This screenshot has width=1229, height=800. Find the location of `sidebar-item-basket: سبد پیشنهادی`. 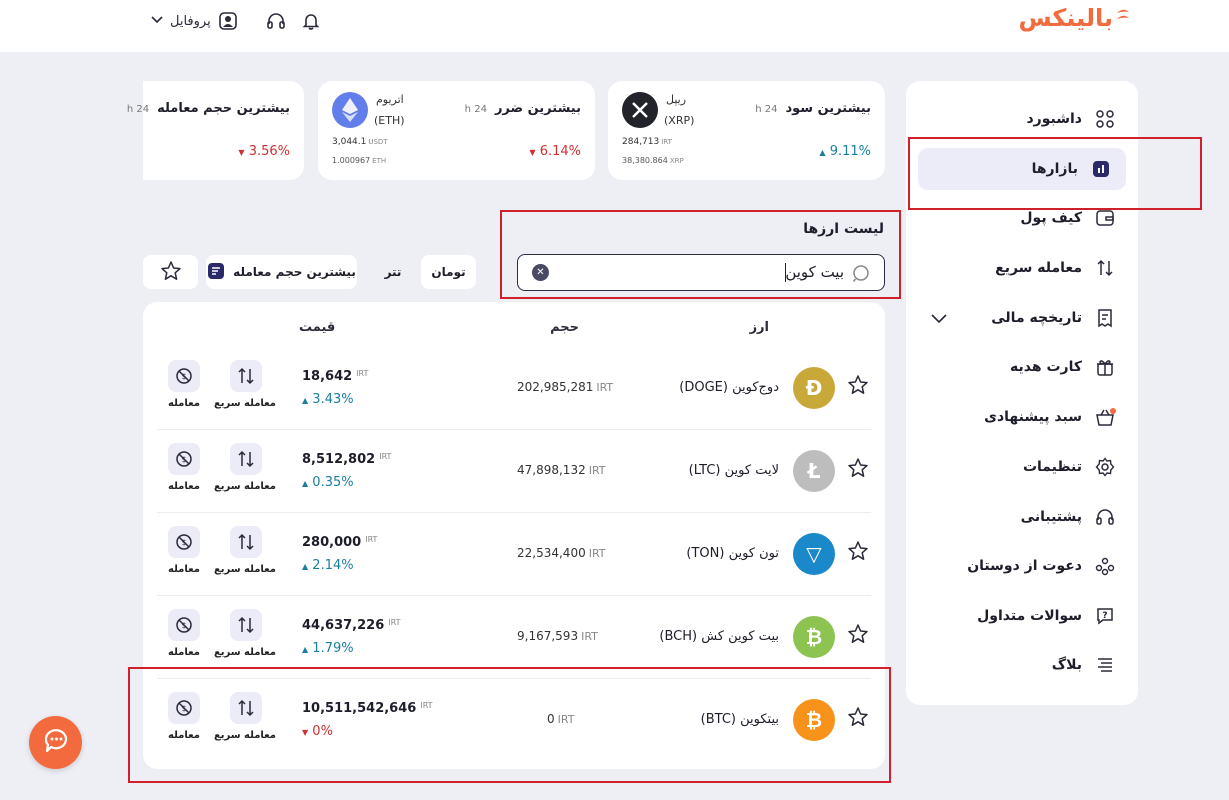

sidebar-item-basket: سبد پیشنهادی is located at coordinates (1050, 417).